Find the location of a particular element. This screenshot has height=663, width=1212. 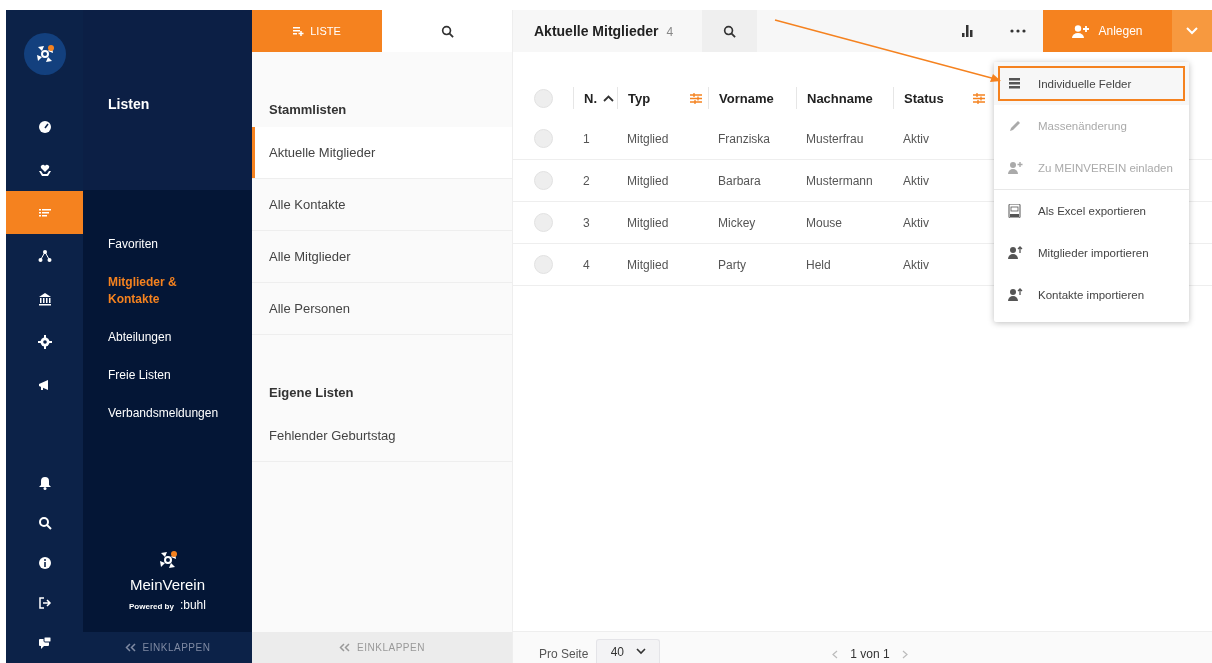

spreadsheet-icon is located at coordinates (1016, 211).